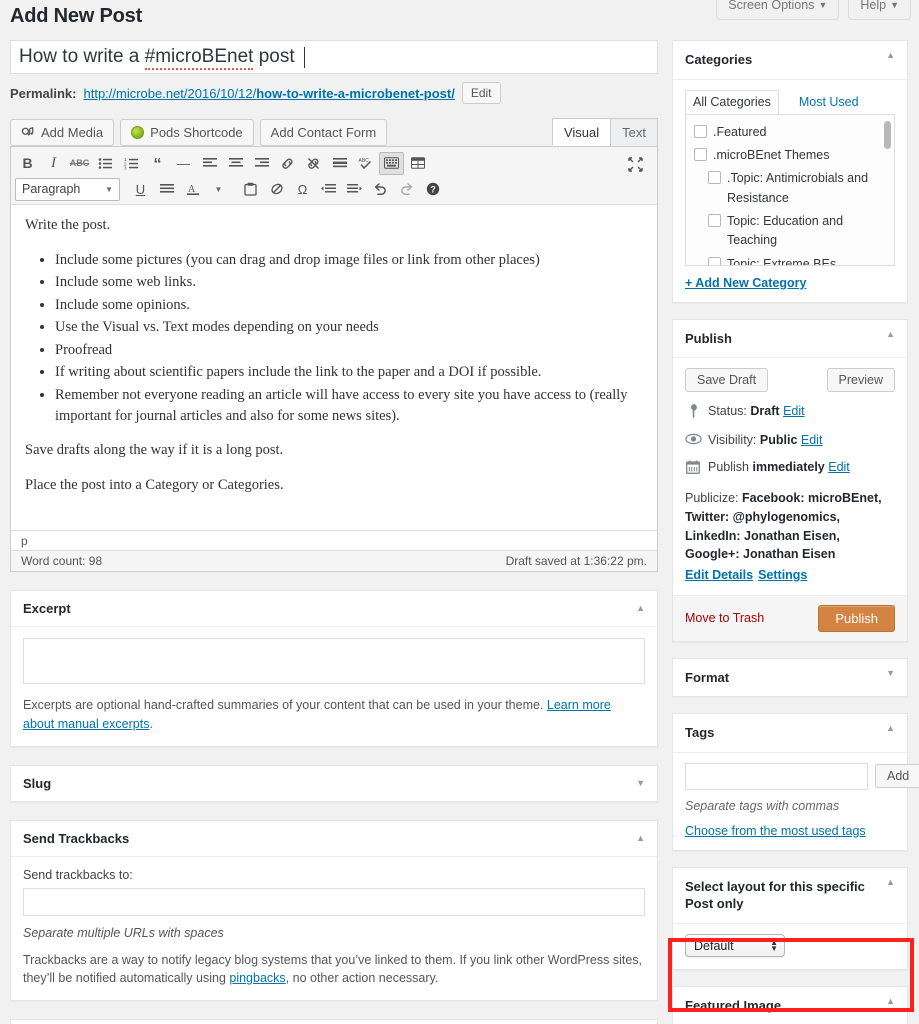 The height and width of the screenshot is (1024, 919). What do you see at coordinates (334, 661) in the screenshot?
I see `excerpt-textarea` at bounding box center [334, 661].